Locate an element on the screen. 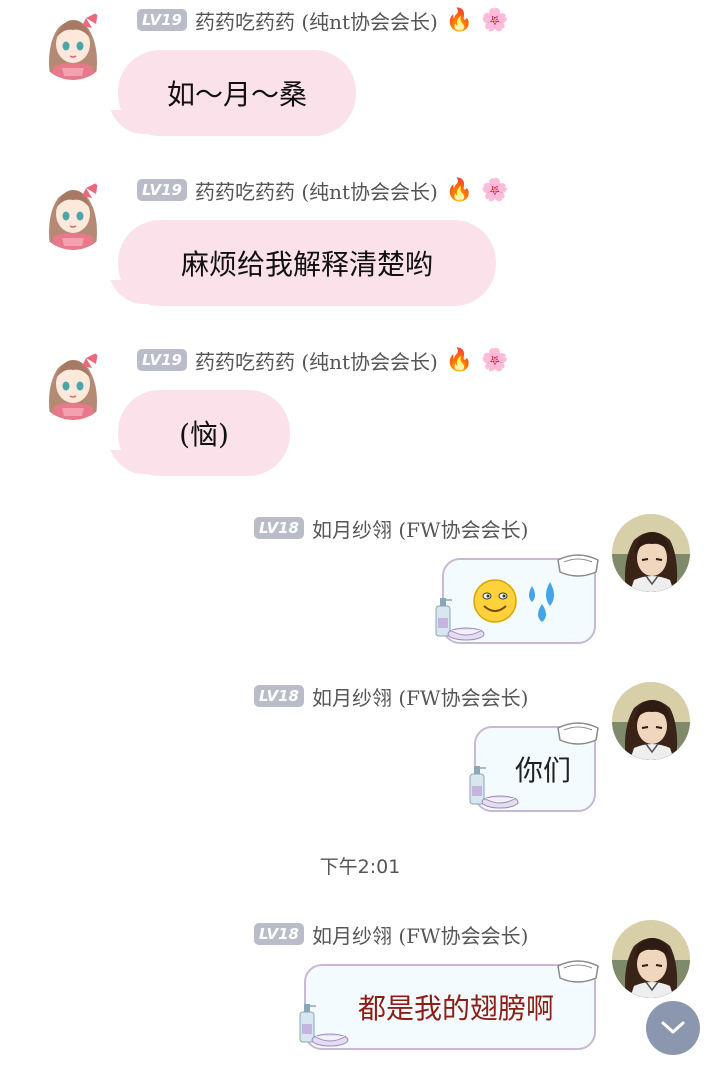 The width and height of the screenshot is (720, 1083). chevron-down-icon is located at coordinates (673, 1027).